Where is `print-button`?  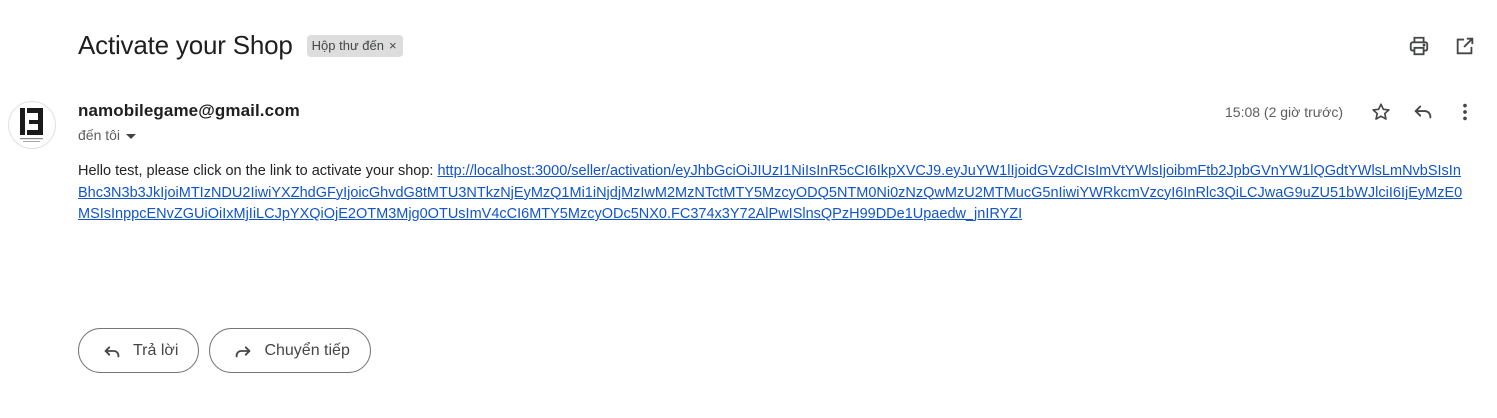 print-button is located at coordinates (1419, 46).